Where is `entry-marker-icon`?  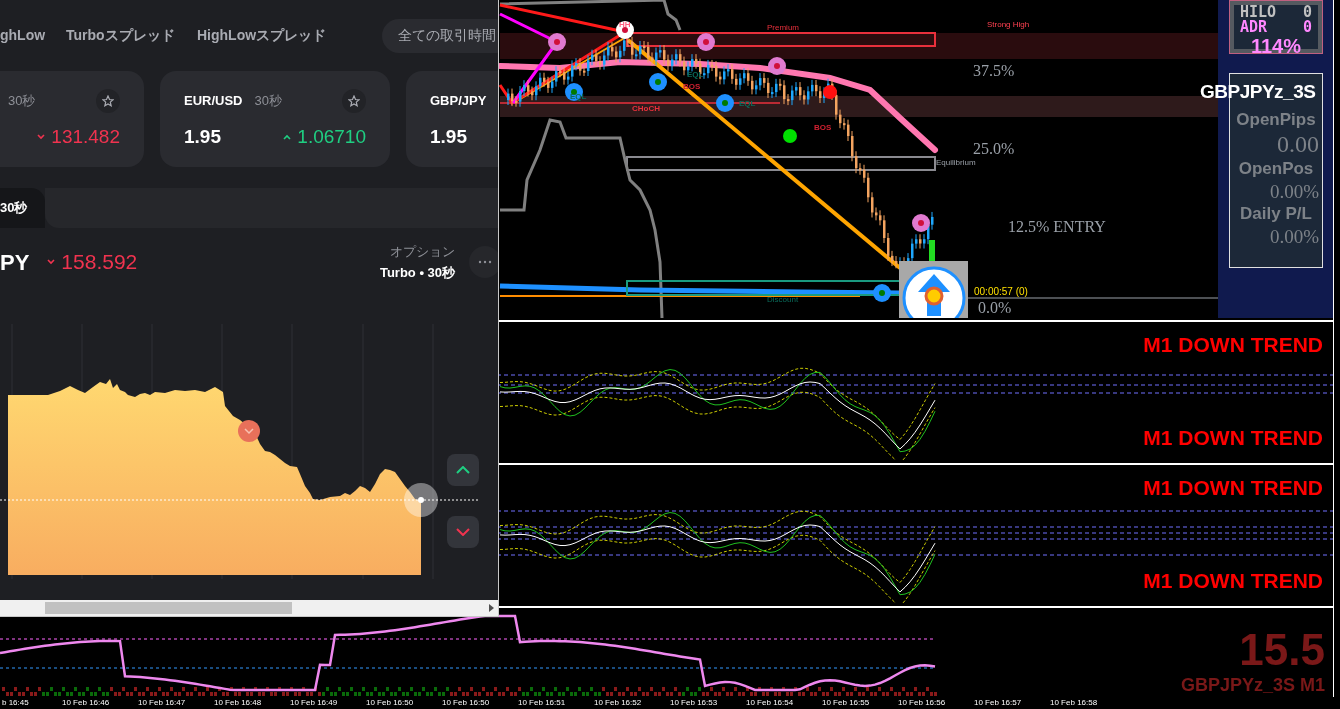
entry-marker-icon is located at coordinates (249, 431).